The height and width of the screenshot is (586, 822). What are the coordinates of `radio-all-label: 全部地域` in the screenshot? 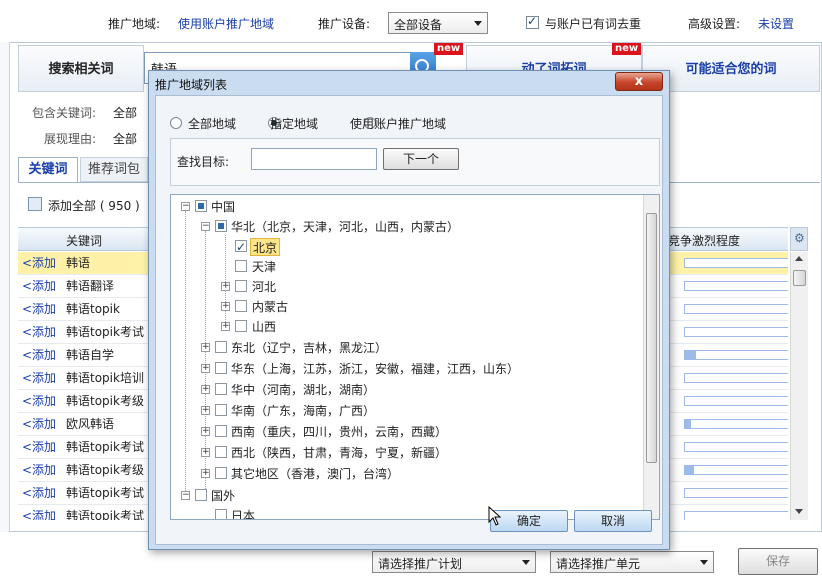 It's located at (212, 124).